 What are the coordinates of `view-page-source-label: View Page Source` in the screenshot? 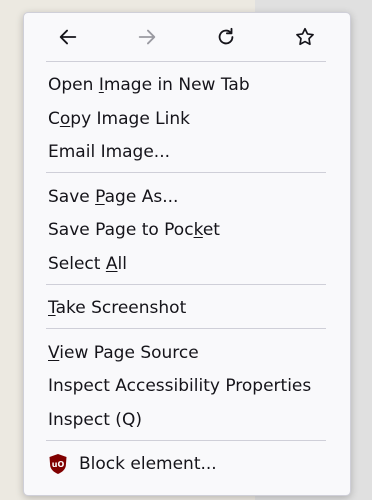 It's located at (123, 353).